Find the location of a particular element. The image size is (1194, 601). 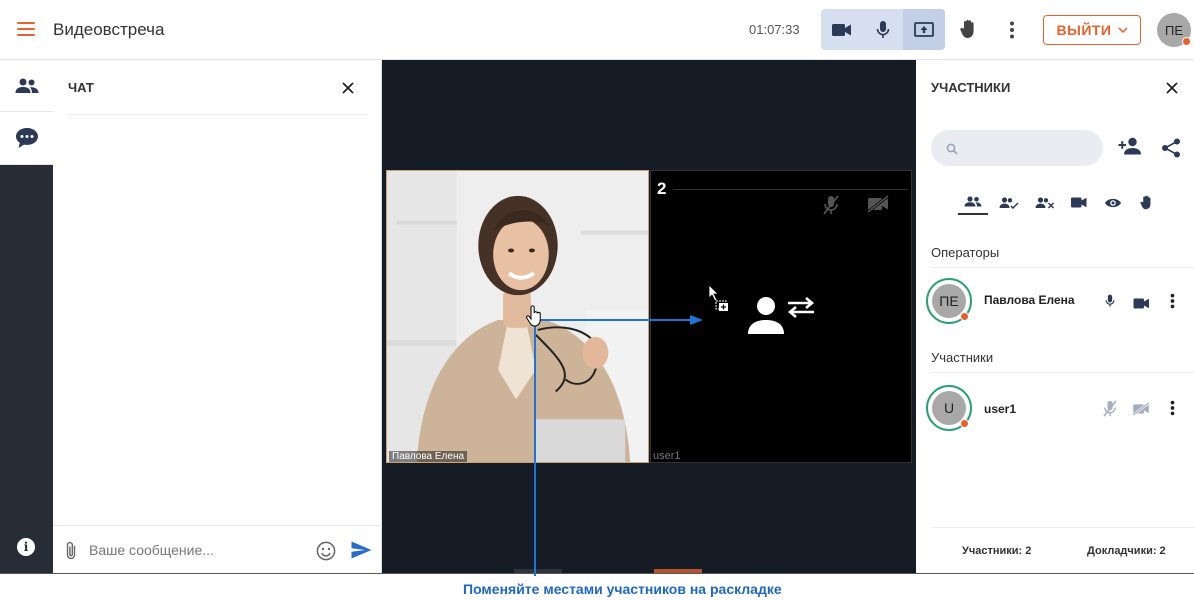

guide-arrow-icon is located at coordinates (696, 320).